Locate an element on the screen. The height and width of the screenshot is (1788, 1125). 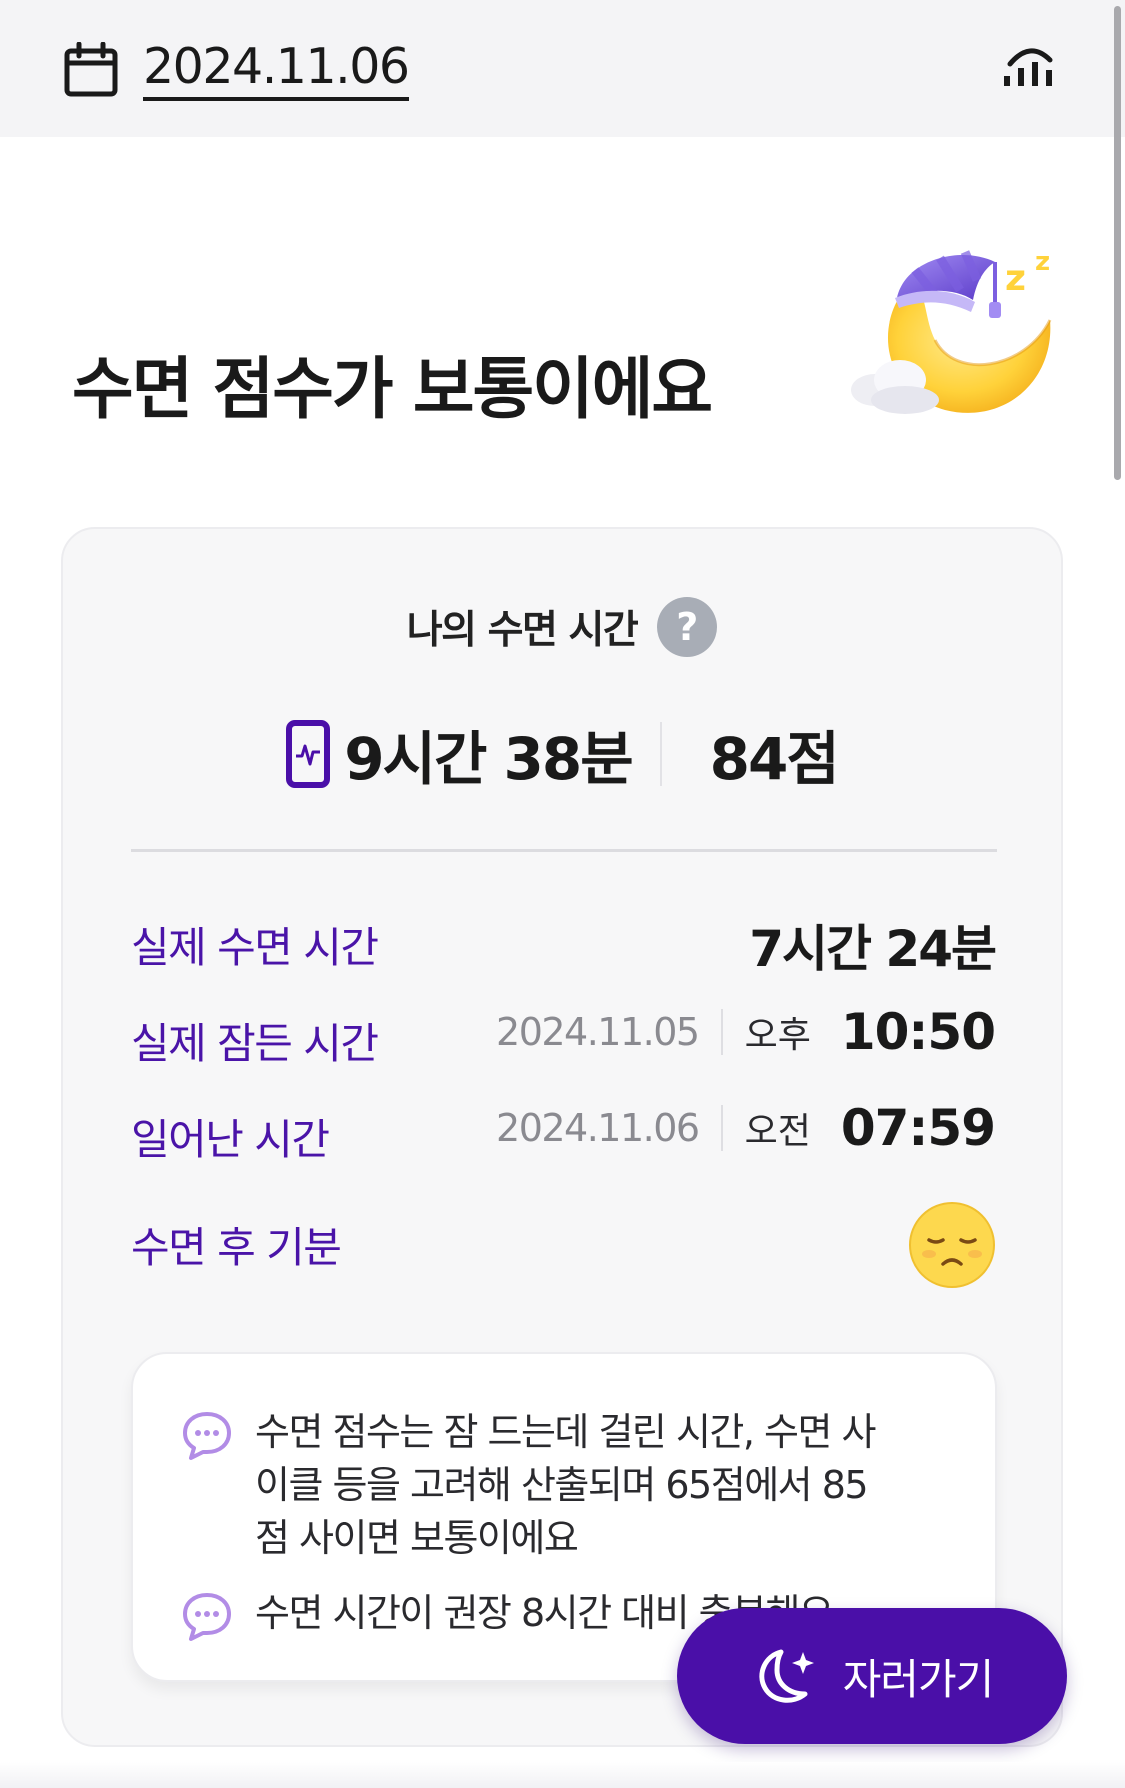
fell-asleep-ampm: 오후 is located at coordinates (777, 1035).